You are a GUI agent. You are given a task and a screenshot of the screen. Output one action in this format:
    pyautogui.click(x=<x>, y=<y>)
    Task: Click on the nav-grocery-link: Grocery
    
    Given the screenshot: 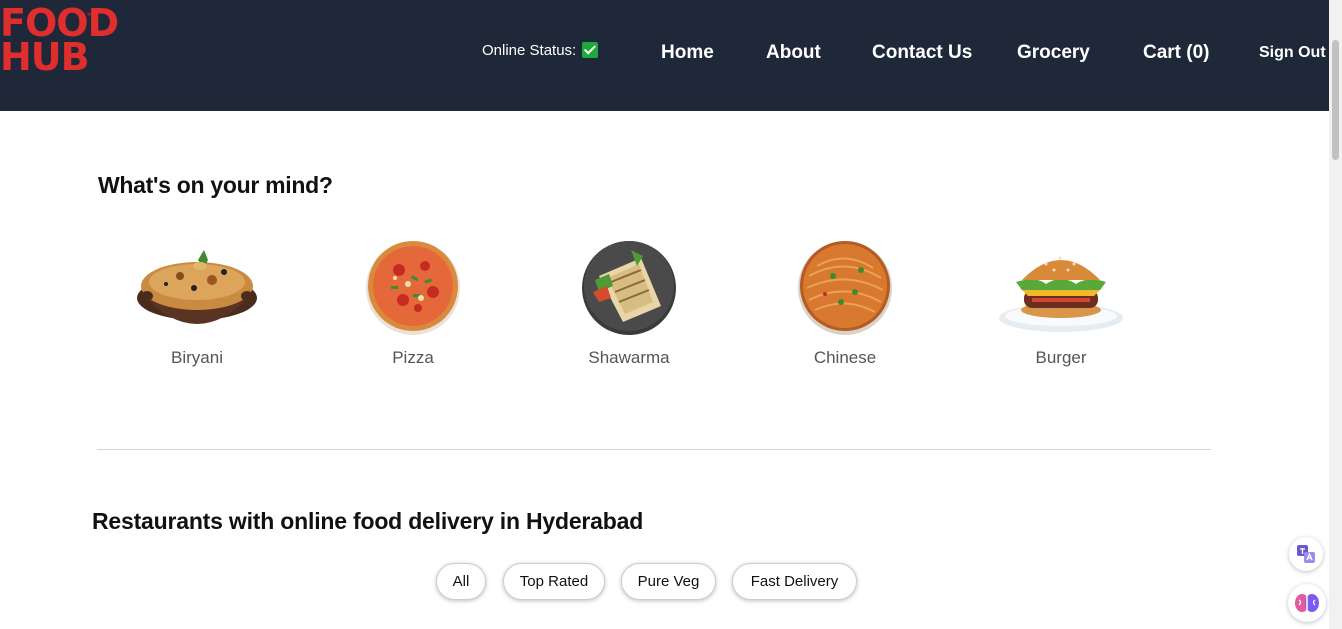 What is the action you would take?
    pyautogui.click(x=1053, y=53)
    